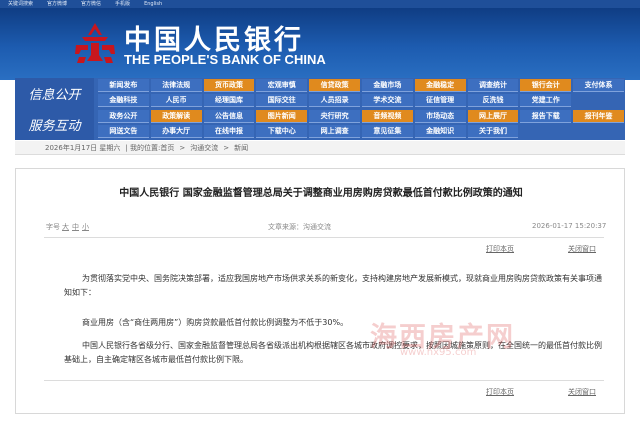  I want to click on nav-item: 经理国库, so click(229, 100).